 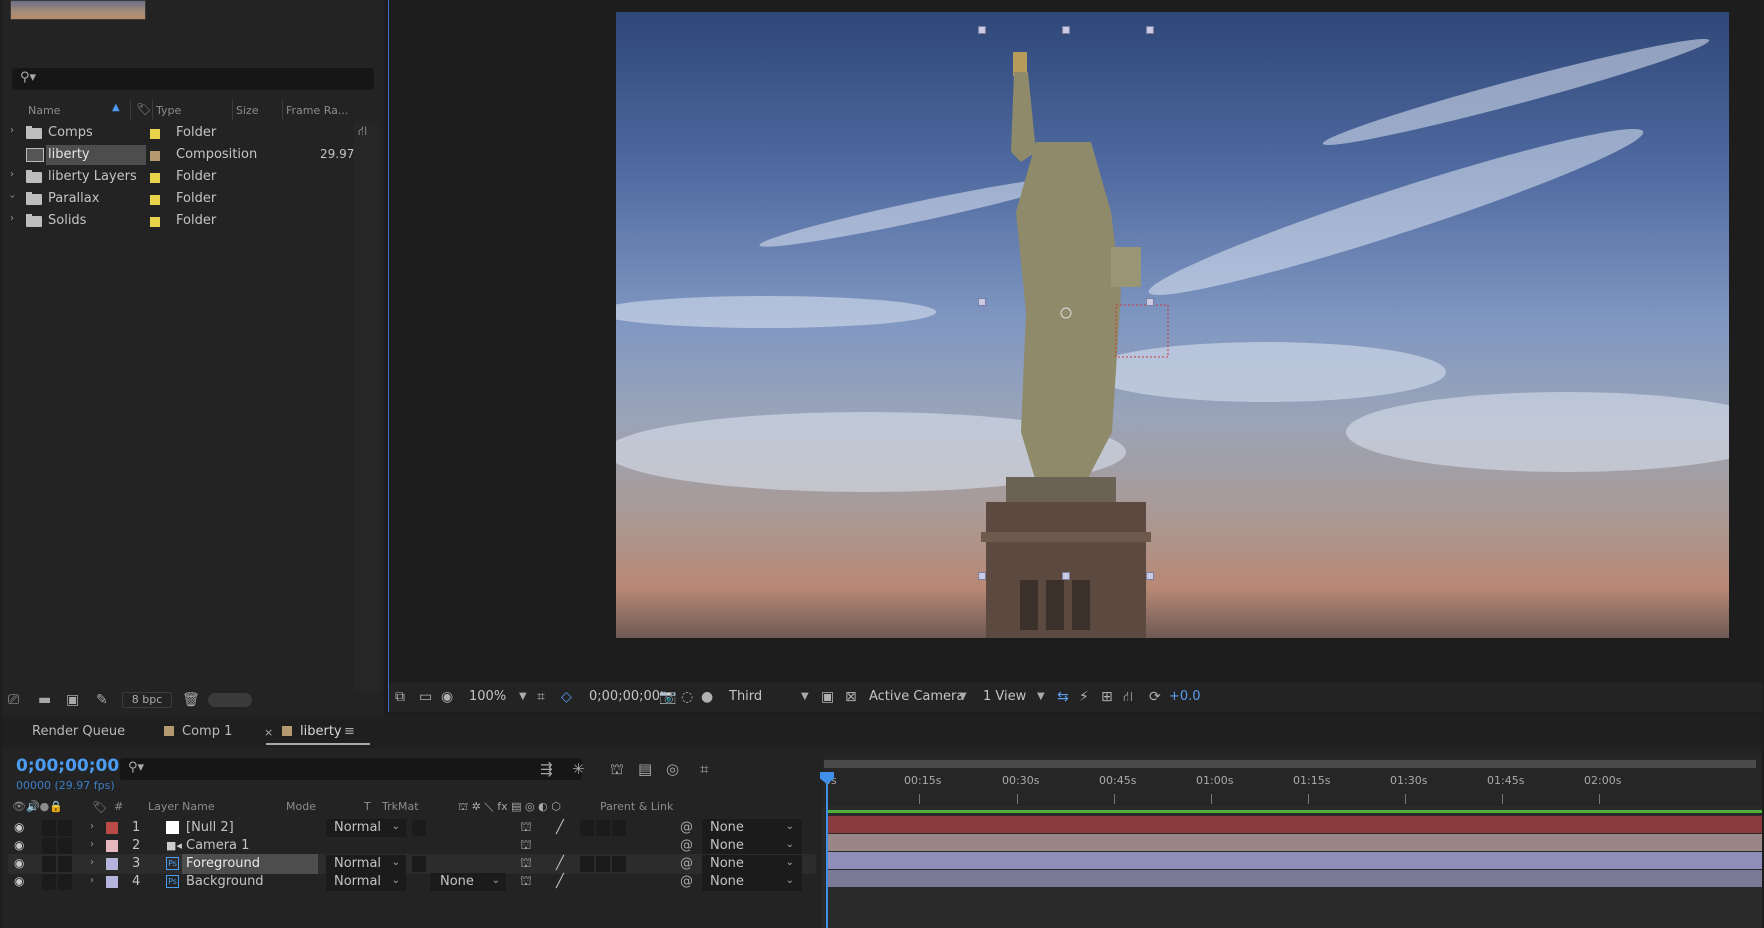 What do you see at coordinates (636, 806) in the screenshot?
I see `column-parent-link: Parent & Link` at bounding box center [636, 806].